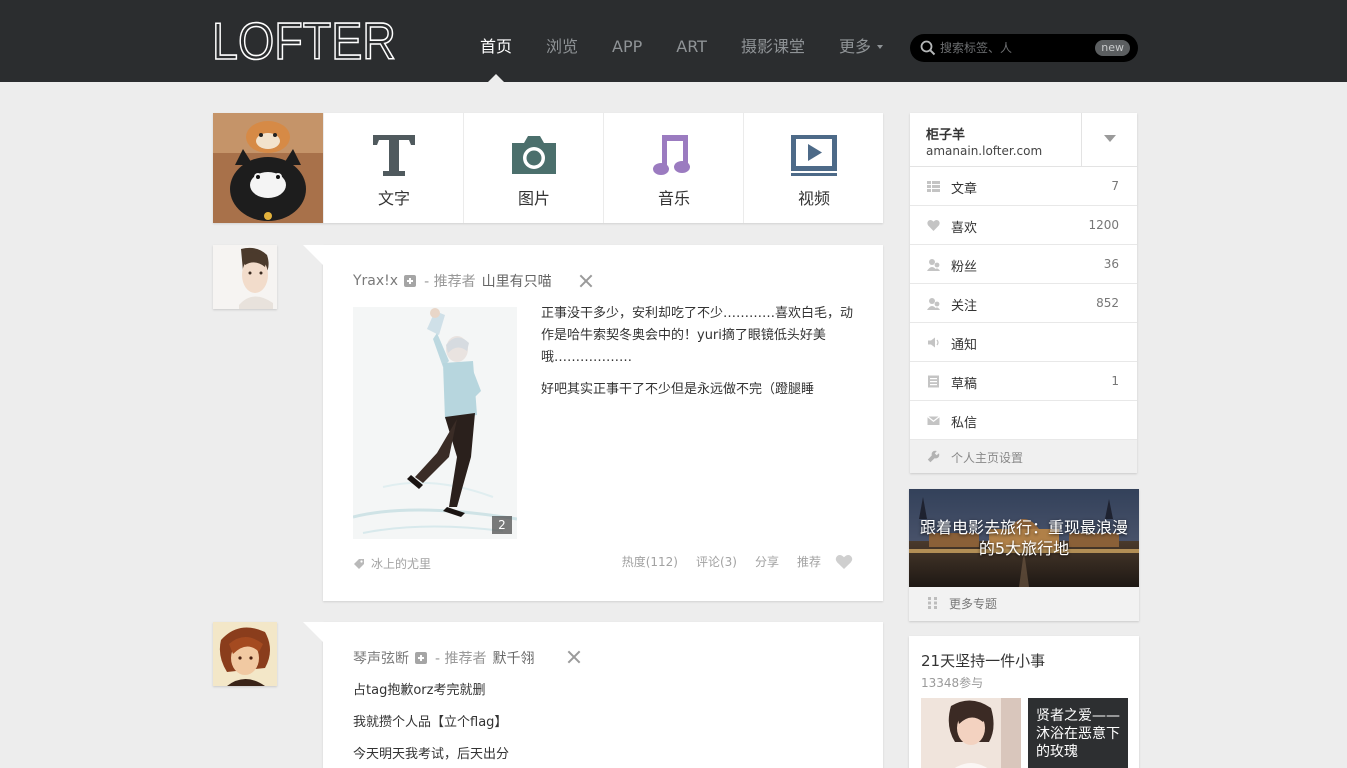 Image resolution: width=1347 pixels, height=768 pixels. Describe the element at coordinates (964, 423) in the screenshot. I see `sidebar-item-label: 私信` at that location.